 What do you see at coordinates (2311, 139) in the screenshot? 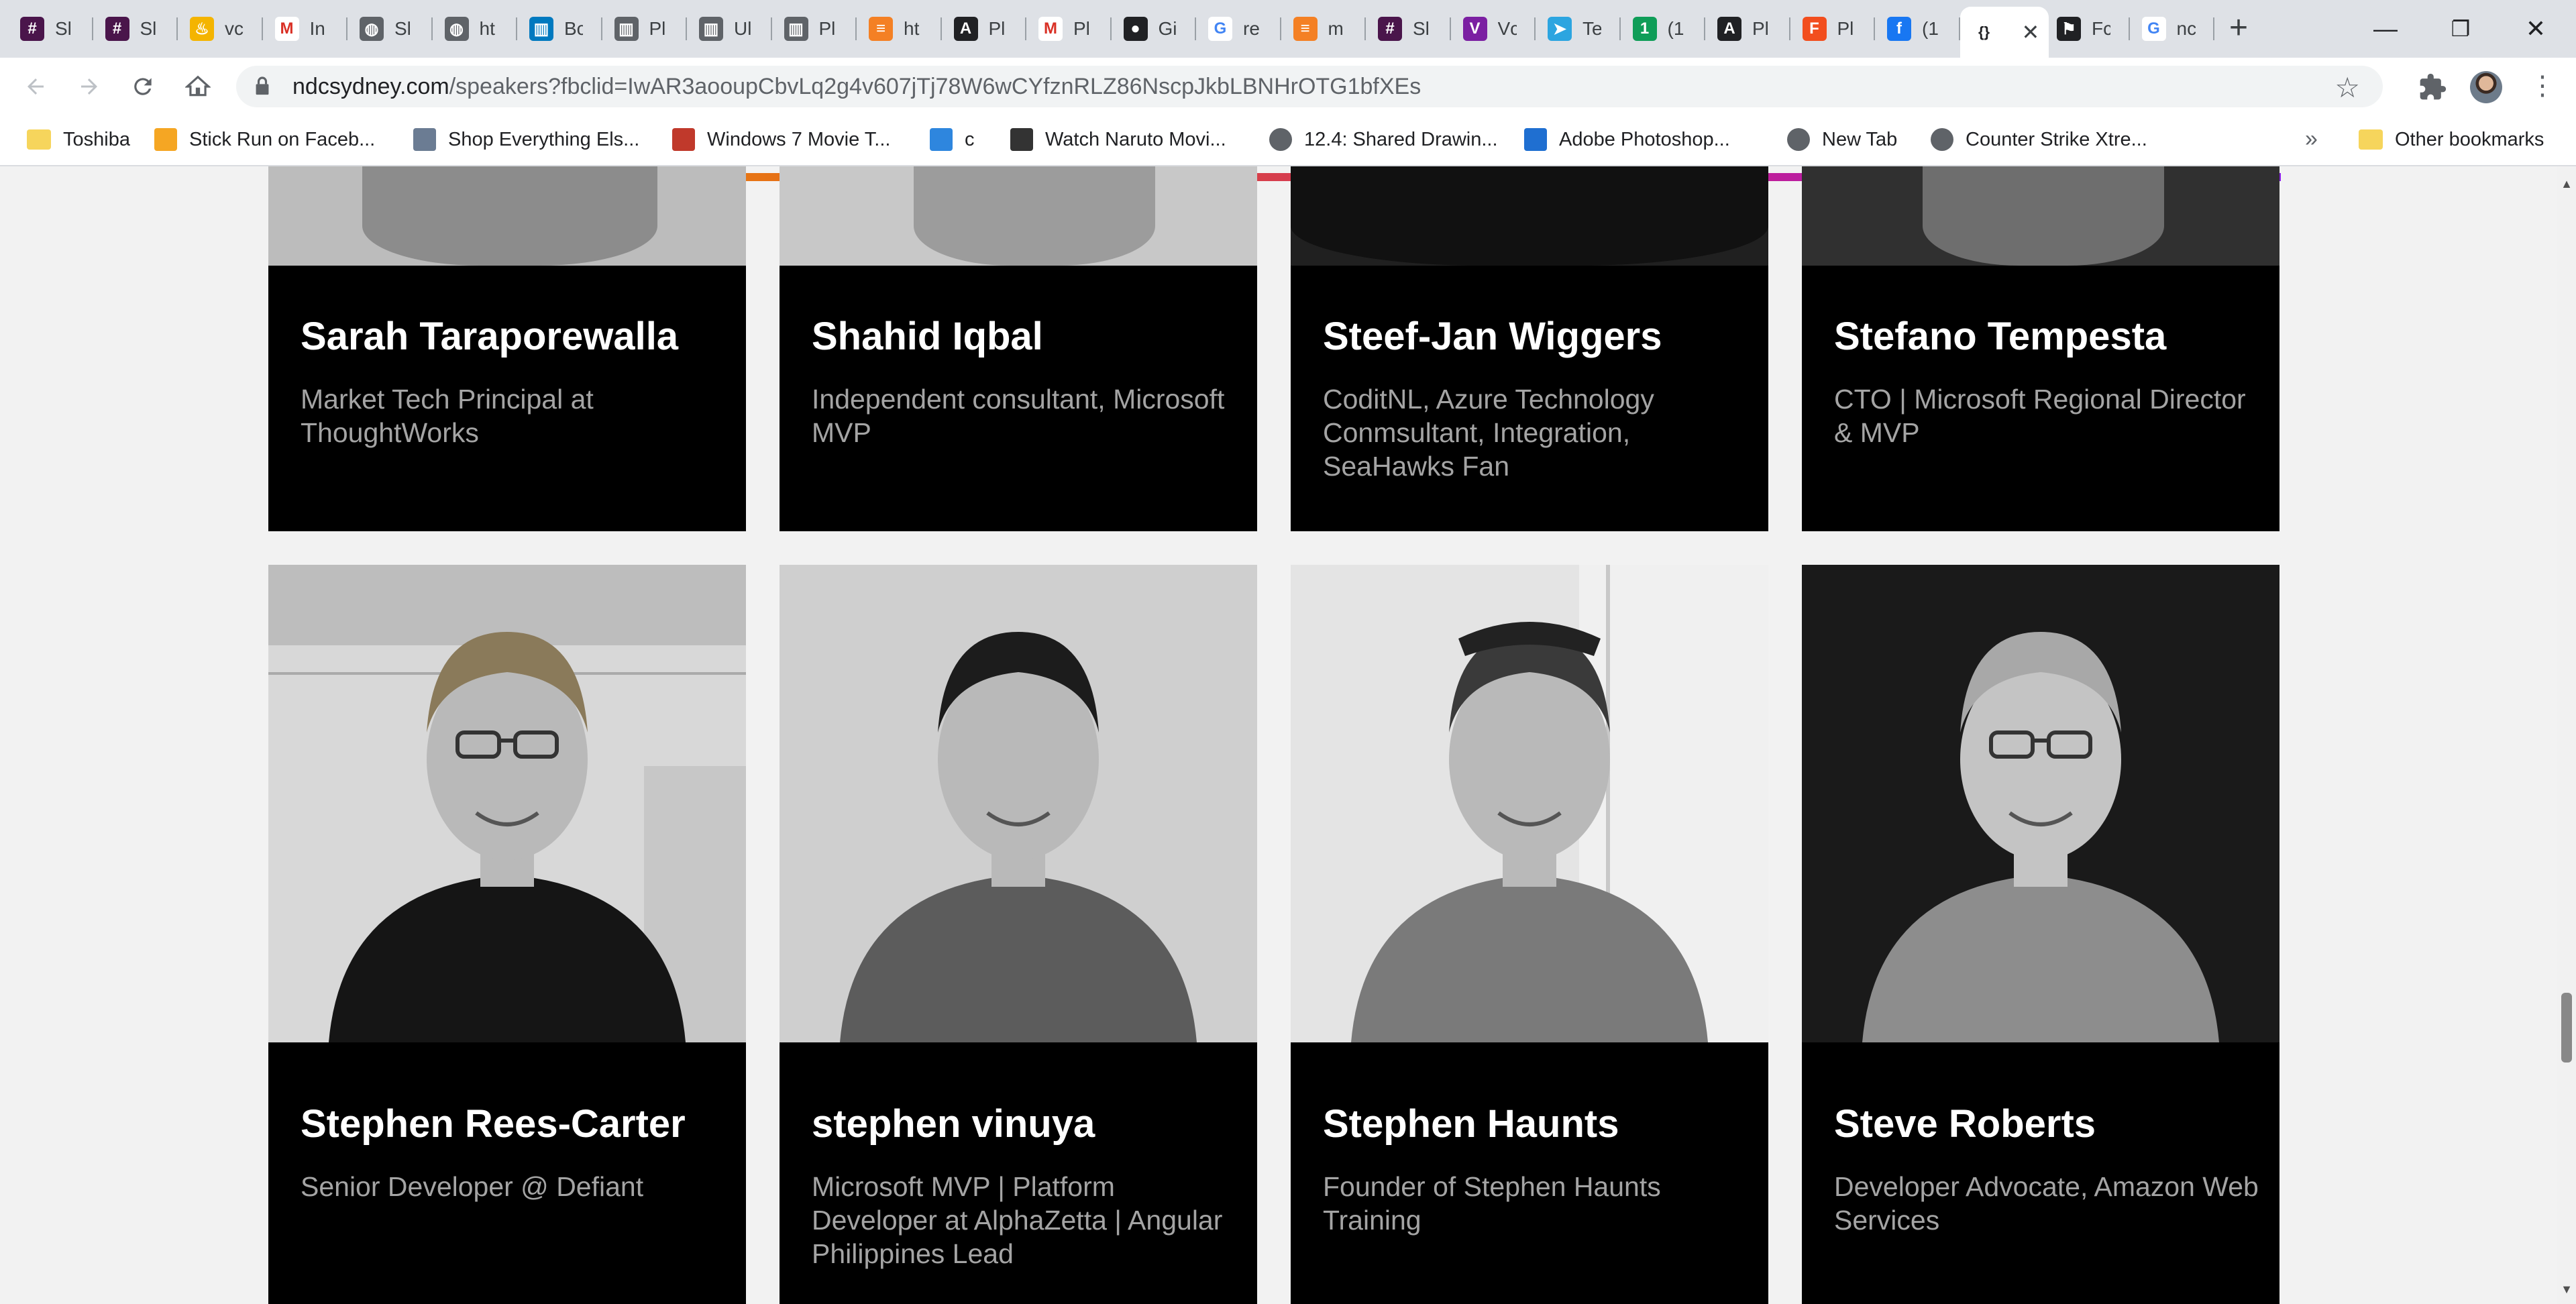
I see `more-bookmarks-button: »` at bounding box center [2311, 139].